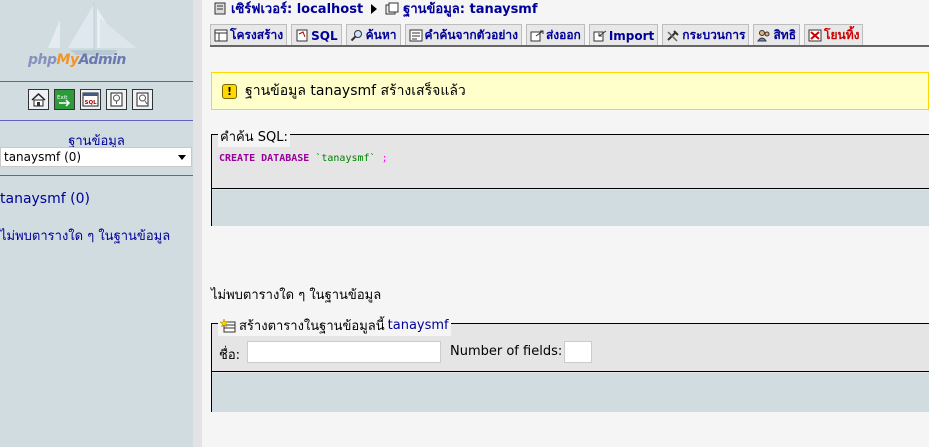  Describe the element at coordinates (43, 157) in the screenshot. I see `database-select-value: tanaysmf (0)` at that location.